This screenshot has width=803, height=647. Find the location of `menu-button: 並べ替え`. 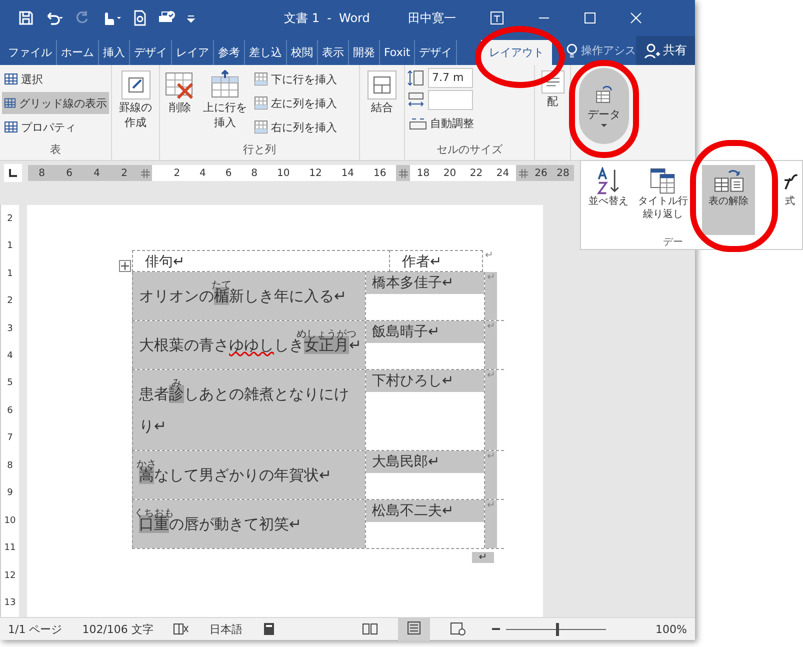

menu-button: 並べ替え is located at coordinates (608, 200).